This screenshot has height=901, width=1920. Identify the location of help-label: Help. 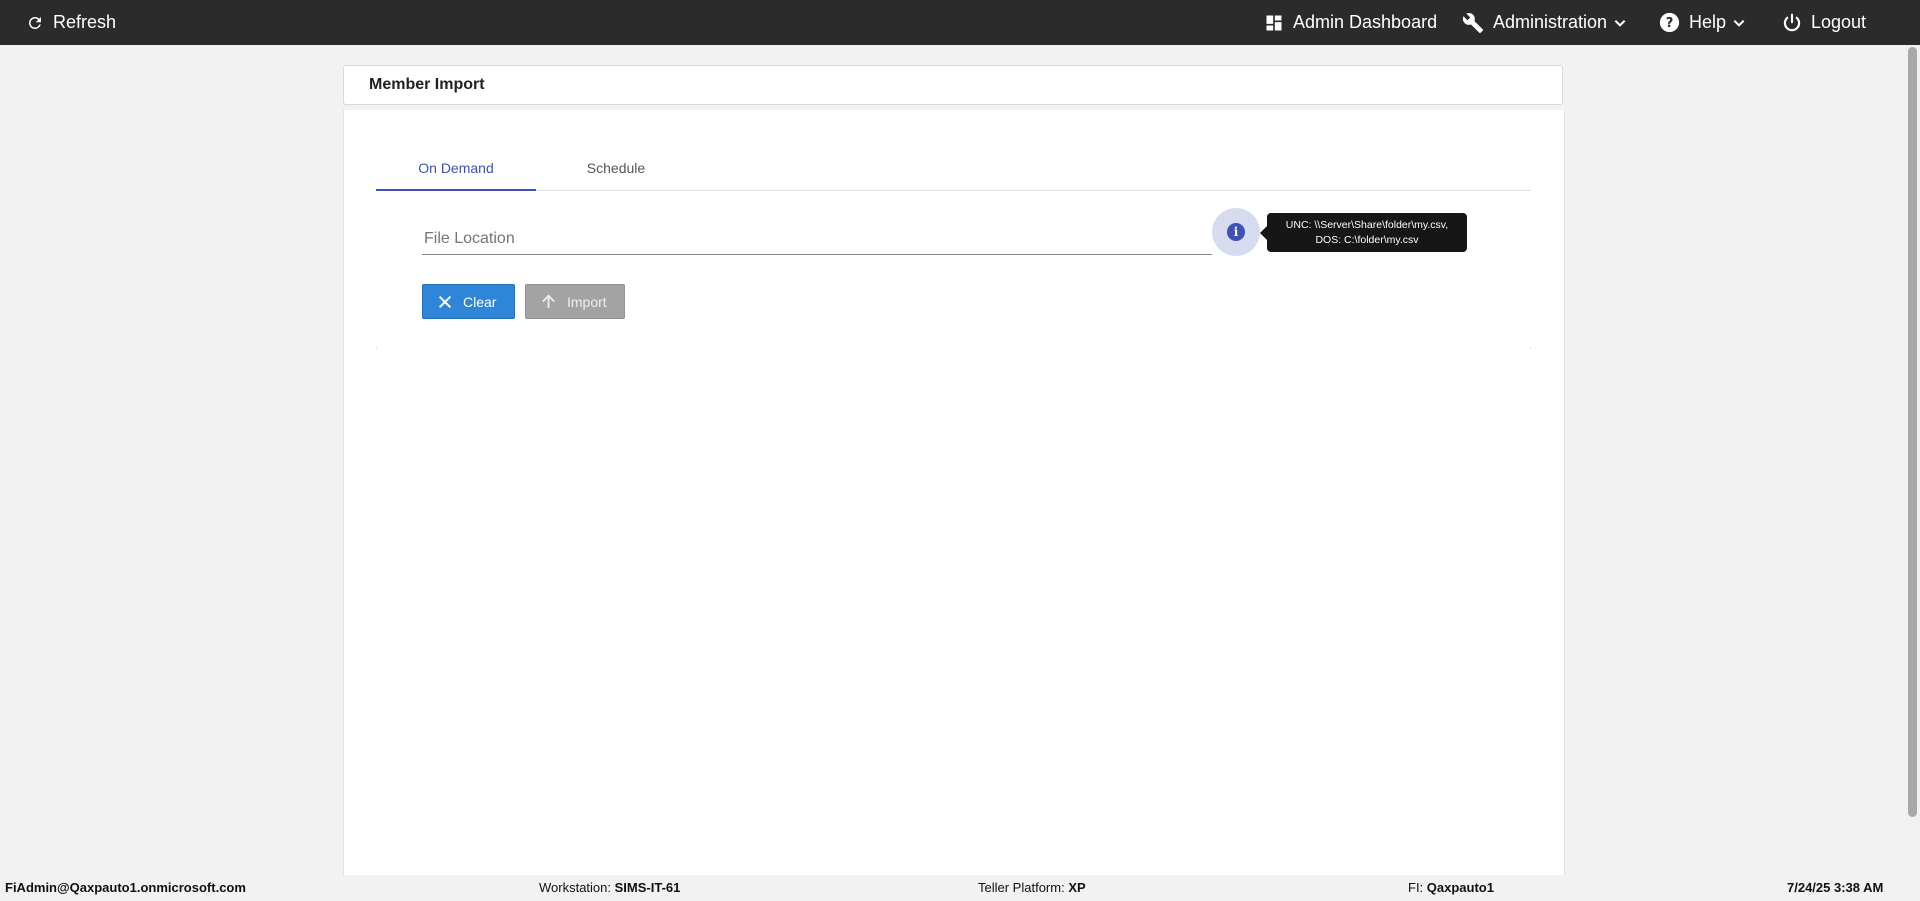
(1708, 22).